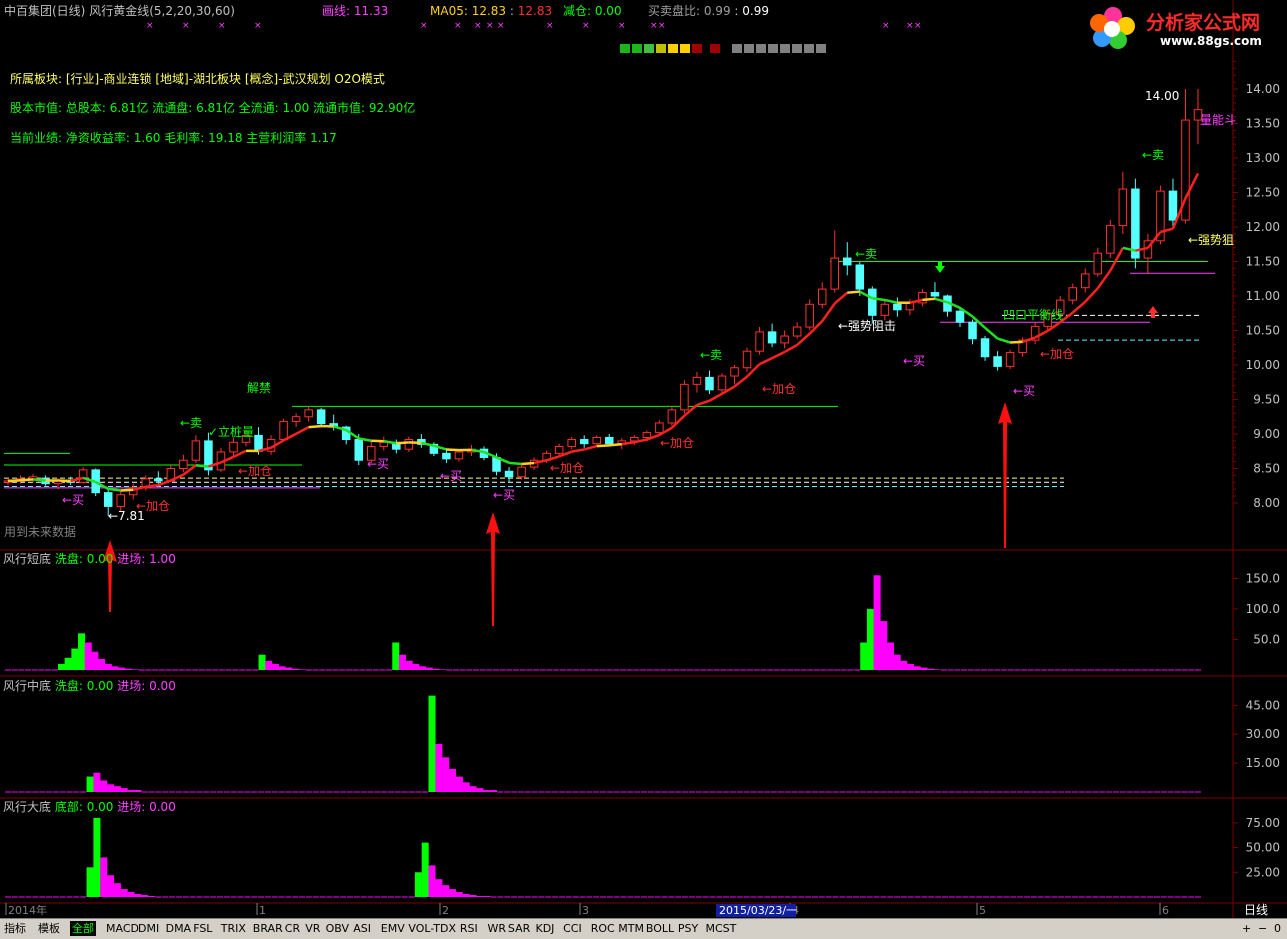  What do you see at coordinates (1186, 27) in the screenshot?
I see `site-logo: 分析家公式网 www.88gs.com` at bounding box center [1186, 27].